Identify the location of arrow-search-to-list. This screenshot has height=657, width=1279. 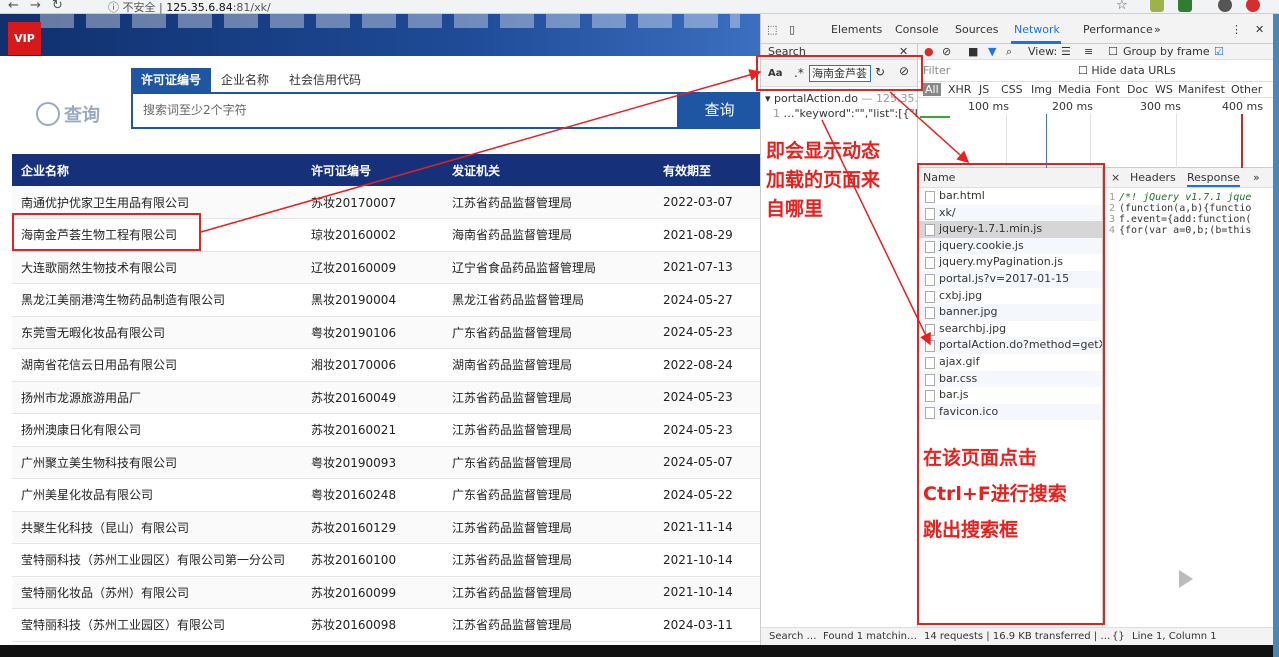
(929, 127).